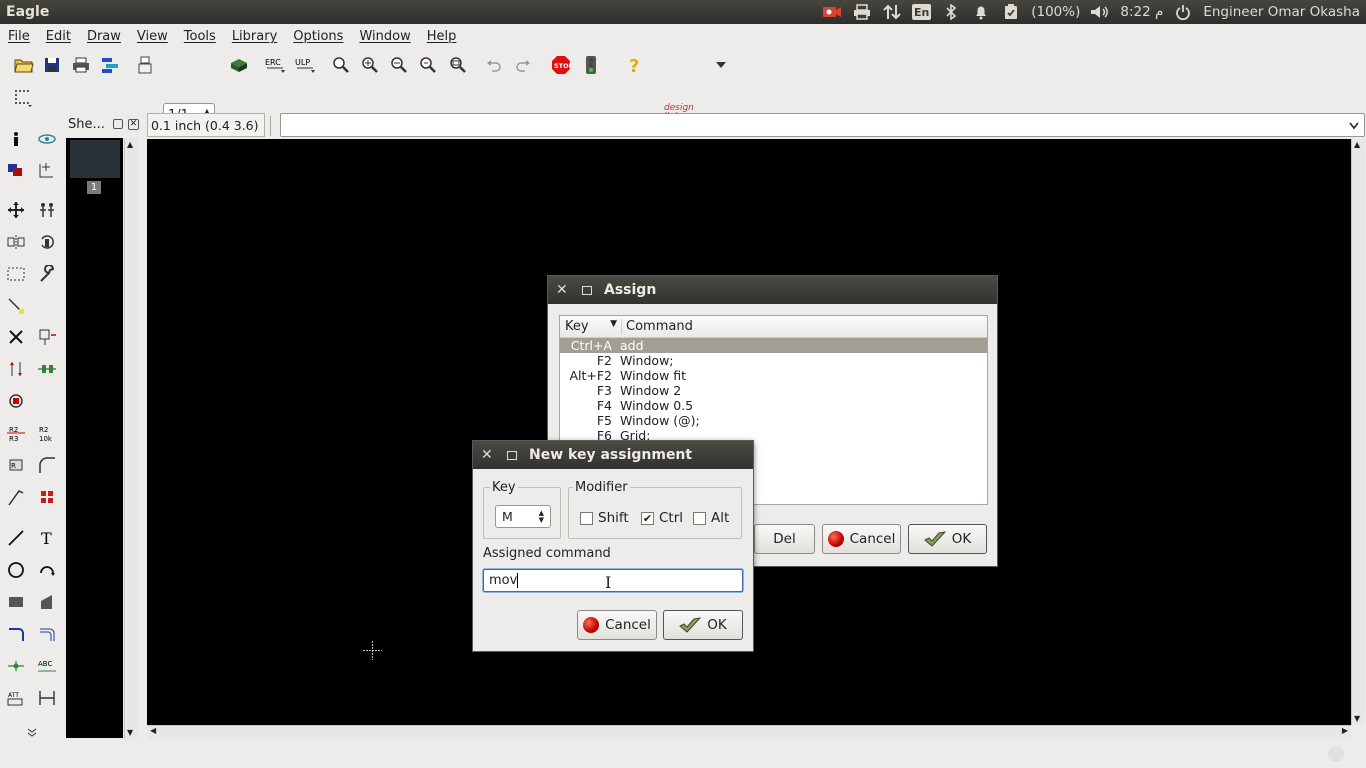  I want to click on delete-icon, so click(16, 337).